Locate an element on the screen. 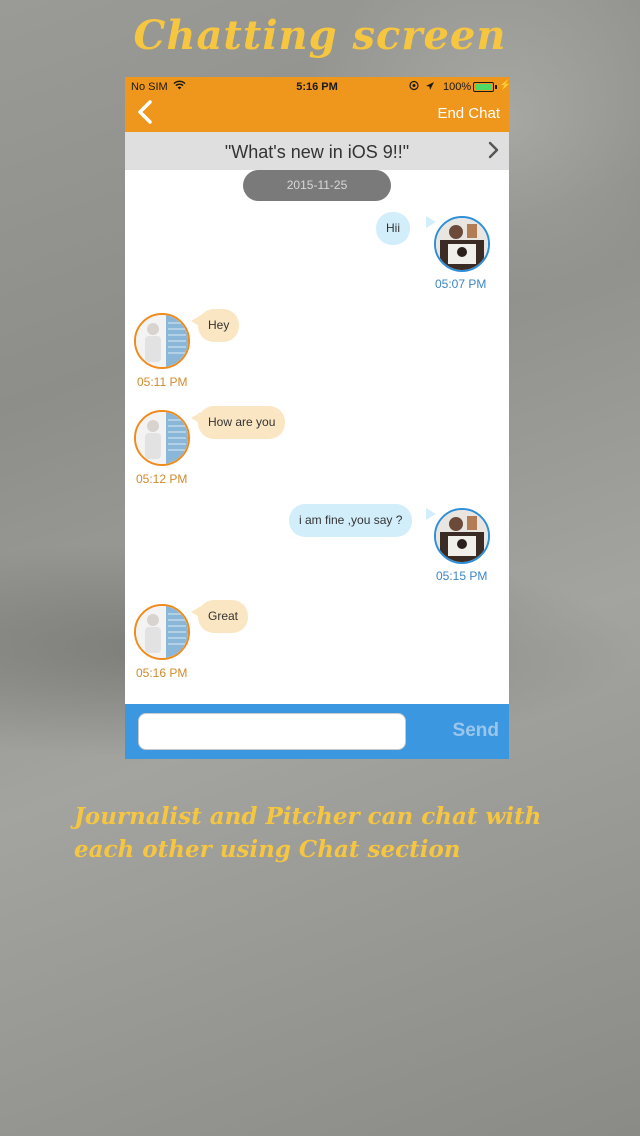  message-bubble-received: Hey is located at coordinates (219, 325).